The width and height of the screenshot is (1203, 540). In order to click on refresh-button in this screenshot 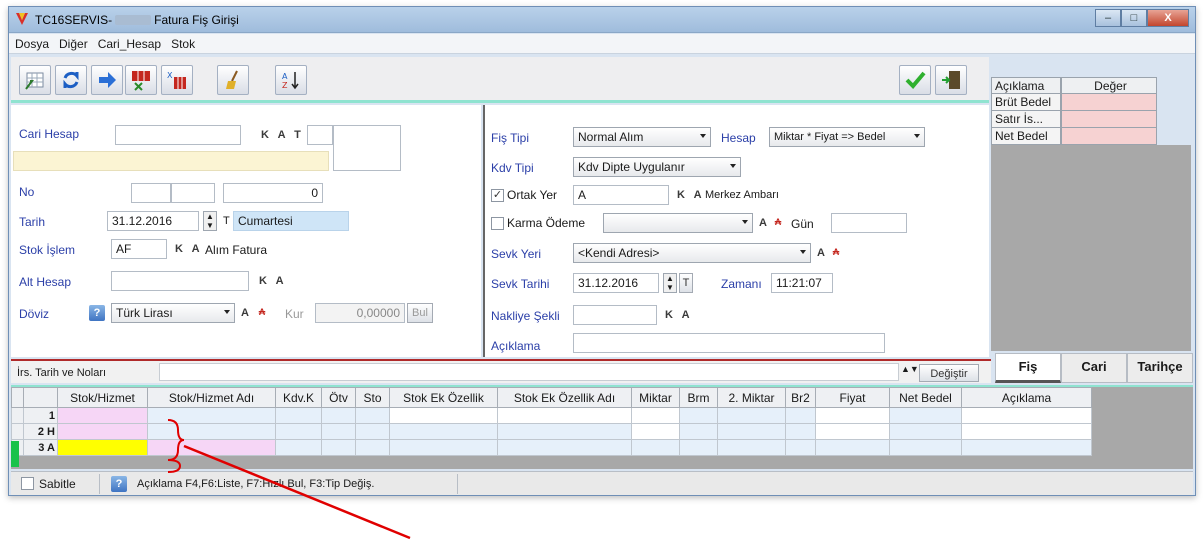, I will do `click(71, 80)`.